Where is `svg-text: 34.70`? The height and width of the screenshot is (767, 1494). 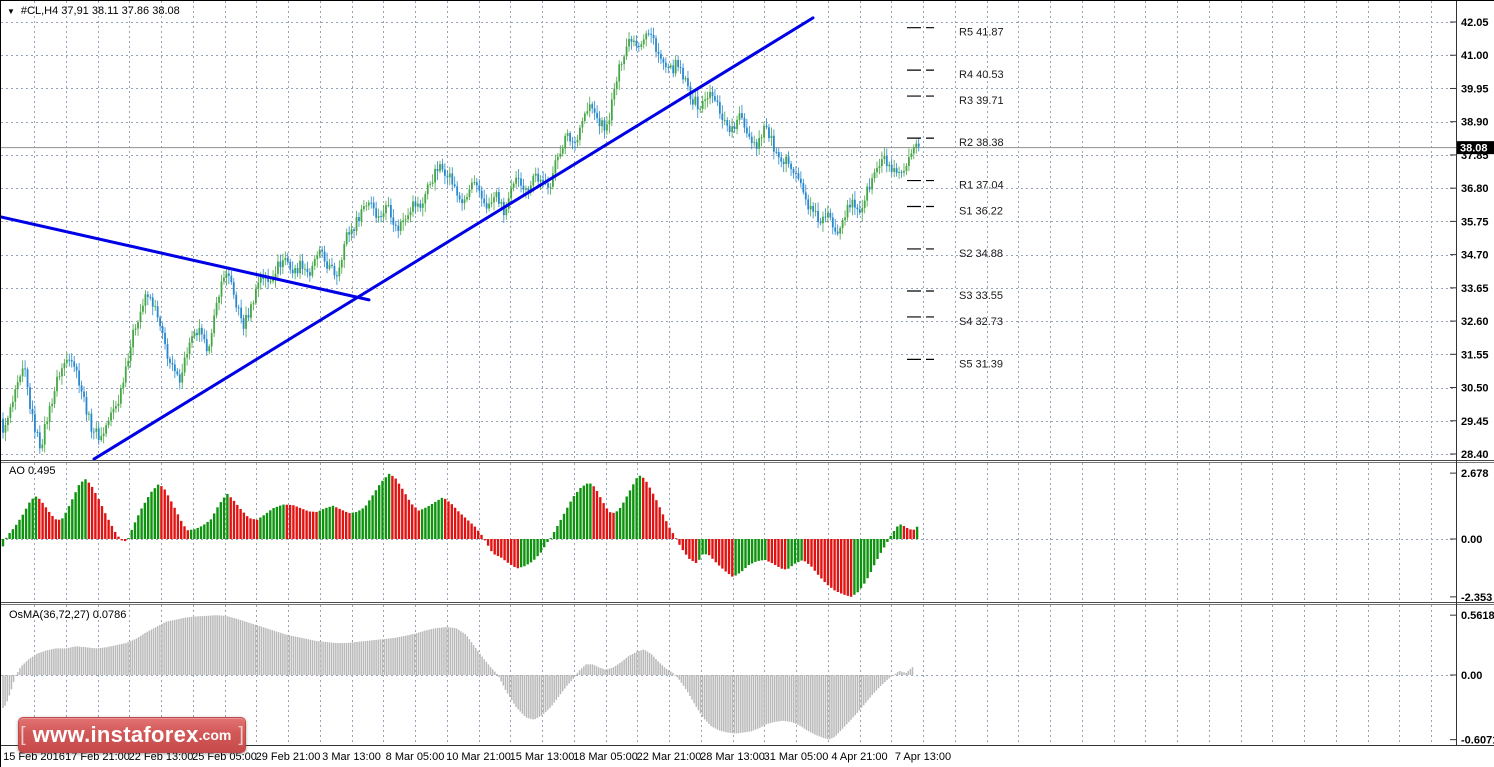
svg-text: 34.70 is located at coordinates (1475, 256).